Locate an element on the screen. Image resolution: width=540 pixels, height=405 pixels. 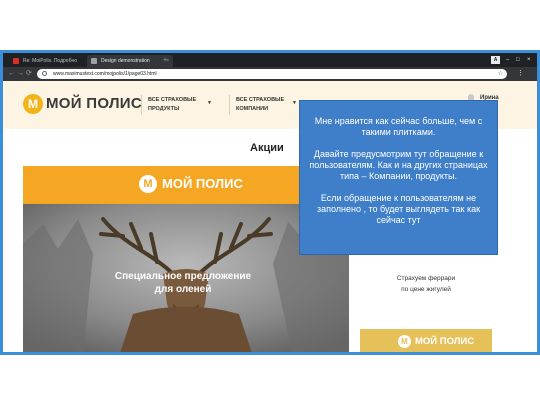
gmail-icon is located at coordinates (16, 61).